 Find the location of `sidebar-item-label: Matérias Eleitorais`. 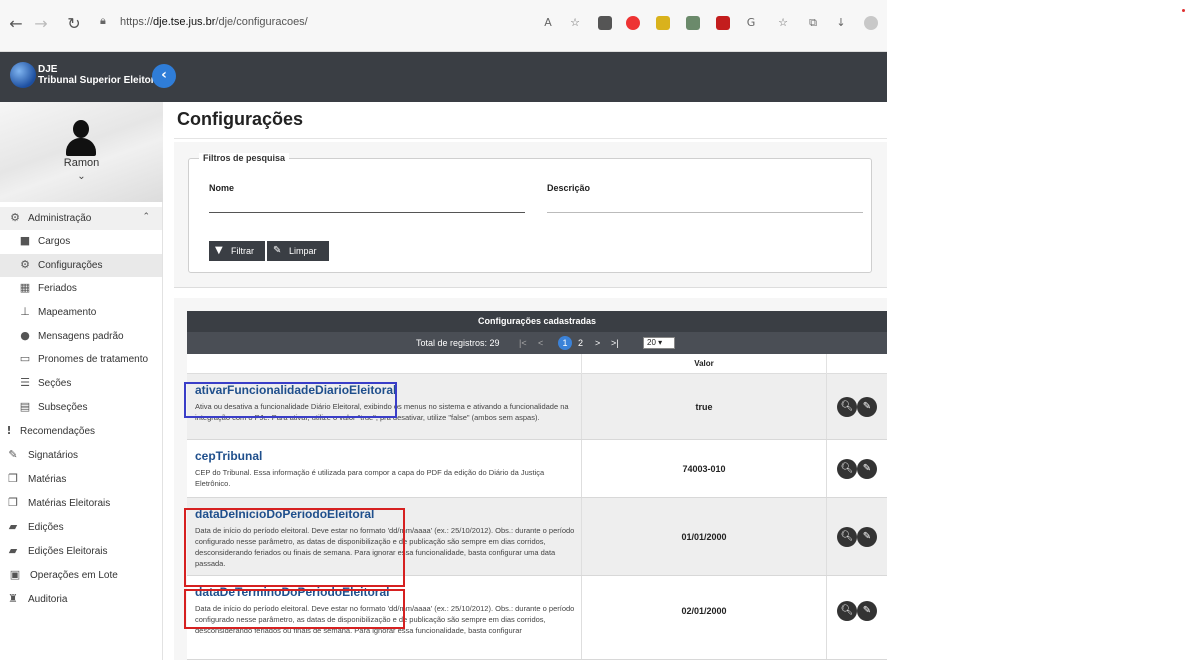

sidebar-item-label: Matérias Eleitorais is located at coordinates (69, 503).